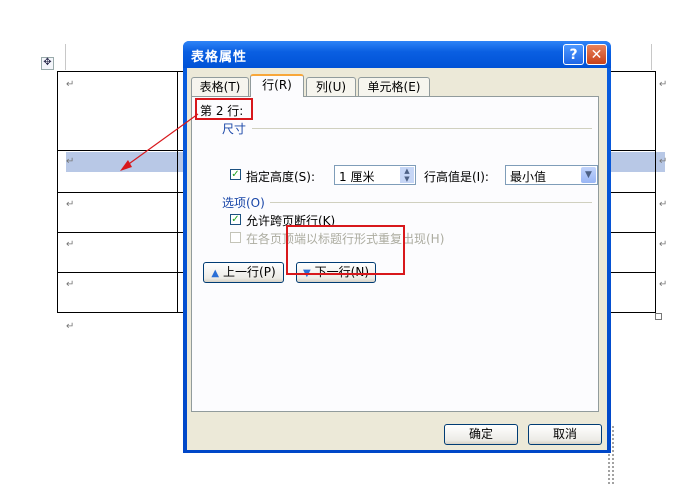 Image resolution: width=673 pixels, height=502 pixels. I want to click on annotation-arrow, so click(159, 142).